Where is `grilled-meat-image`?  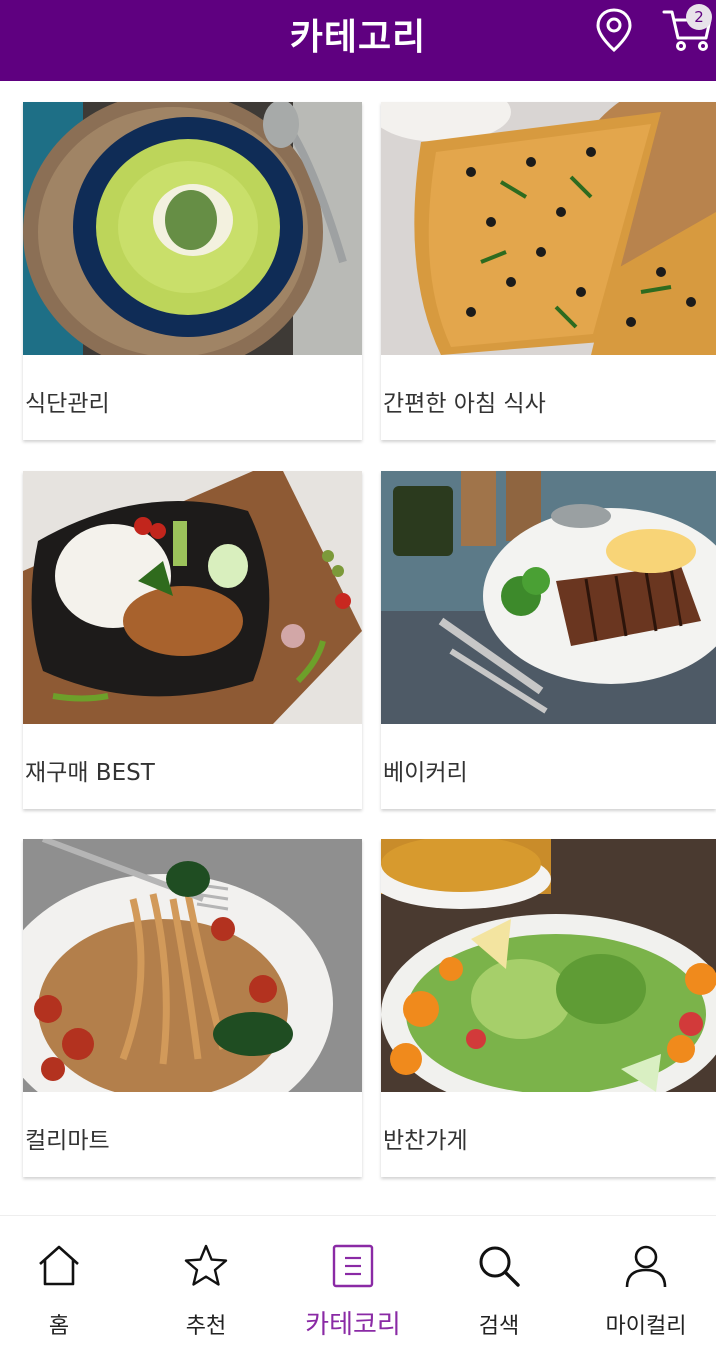
grilled-meat-image is located at coordinates (548, 597).